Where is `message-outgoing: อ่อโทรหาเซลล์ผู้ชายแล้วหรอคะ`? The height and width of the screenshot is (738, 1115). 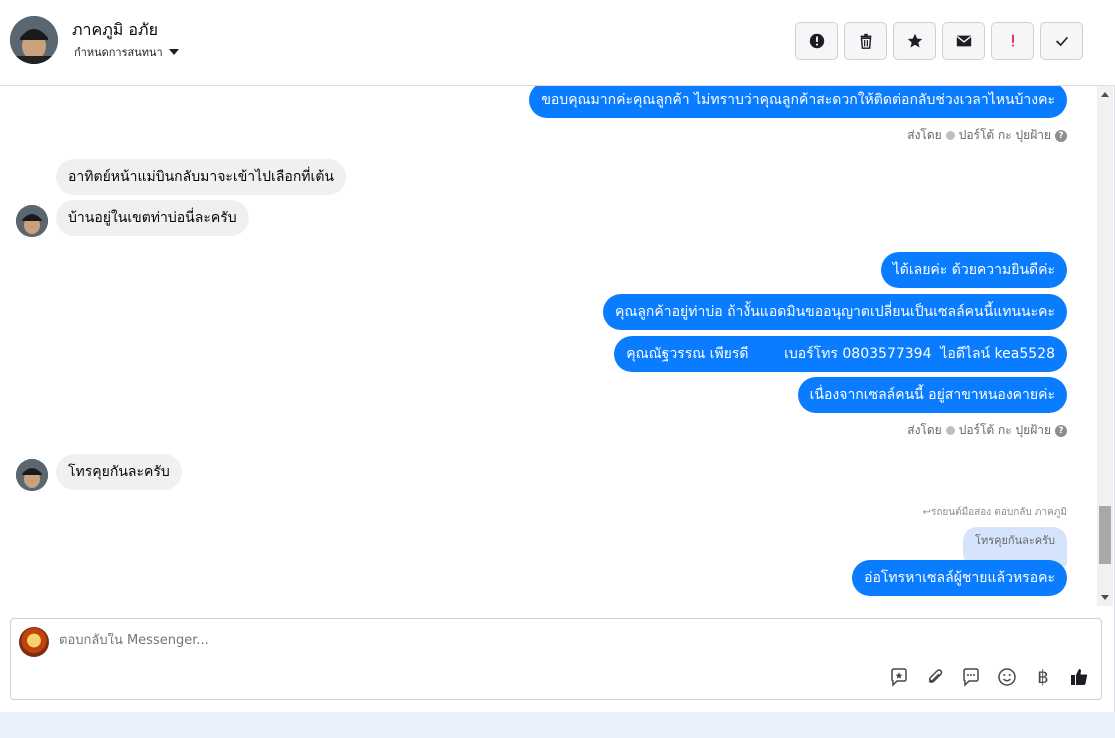
message-outgoing: อ่อโทรหาเซลล์ผู้ชายแล้วหรอคะ is located at coordinates (959, 578).